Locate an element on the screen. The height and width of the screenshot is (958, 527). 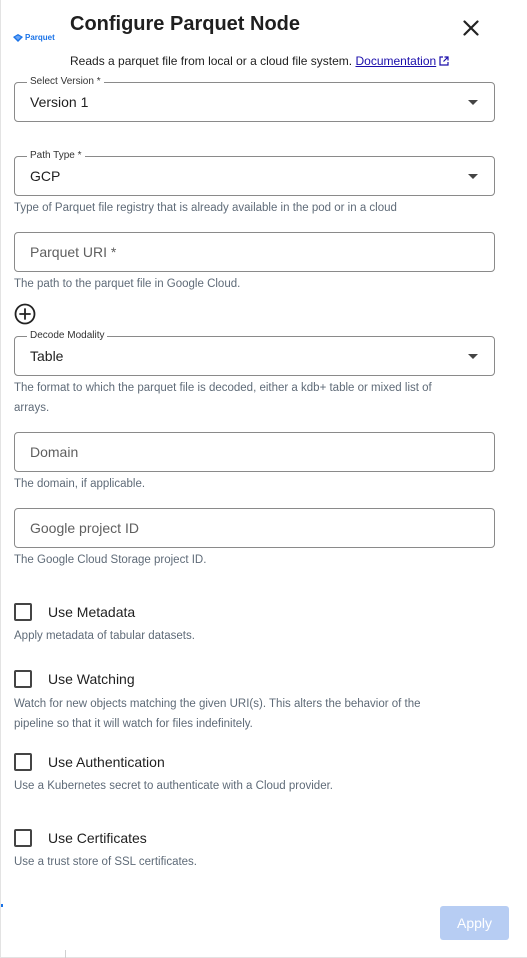
close-button is located at coordinates (471, 28).